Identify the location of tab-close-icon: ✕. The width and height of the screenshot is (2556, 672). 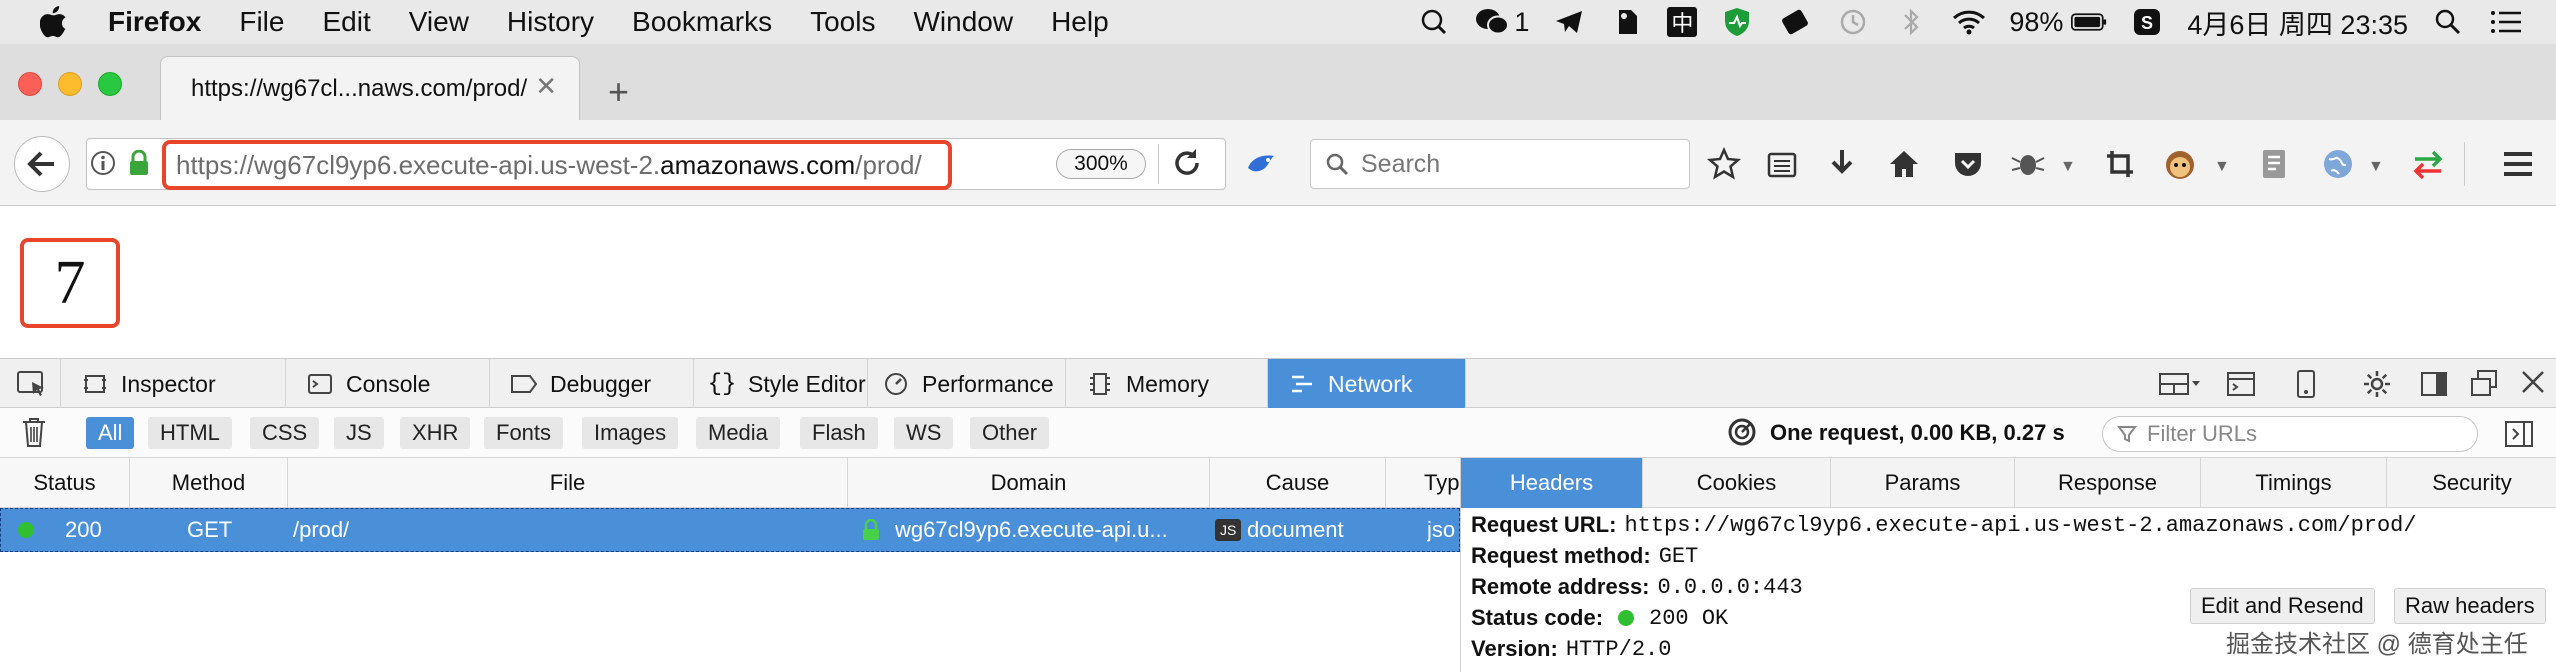
(546, 86).